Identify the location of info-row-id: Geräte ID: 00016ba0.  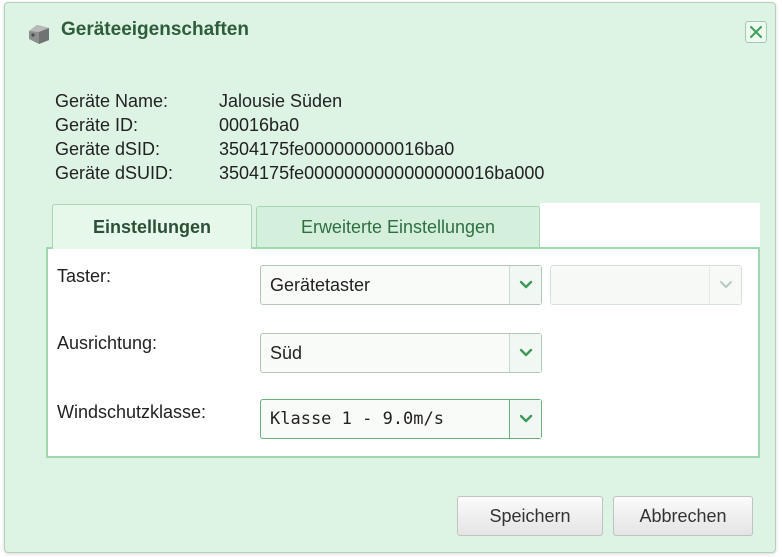
(299, 125).